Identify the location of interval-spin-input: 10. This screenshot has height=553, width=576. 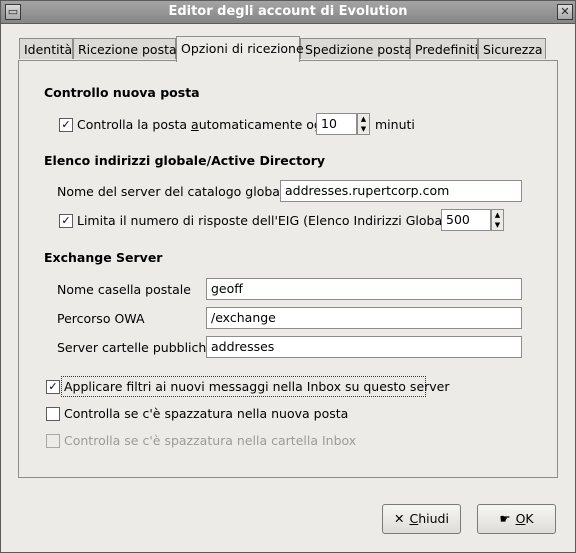
(336, 124).